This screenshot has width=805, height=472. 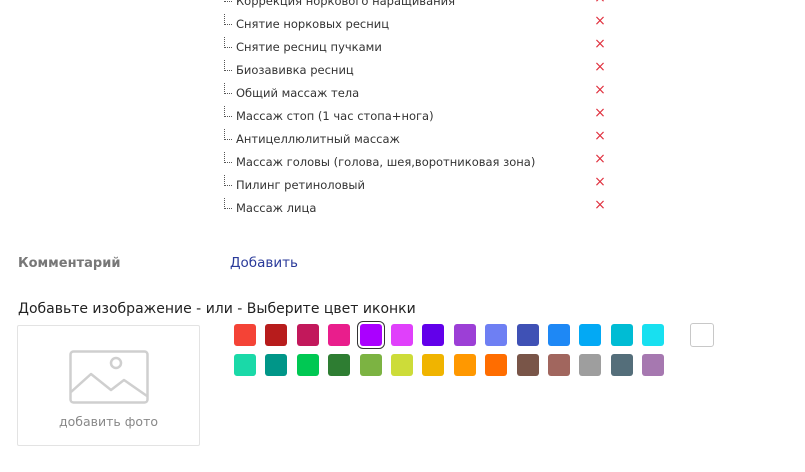 What do you see at coordinates (346, 4) in the screenshot?
I see `service-label: Коррекция норкового наращивания` at bounding box center [346, 4].